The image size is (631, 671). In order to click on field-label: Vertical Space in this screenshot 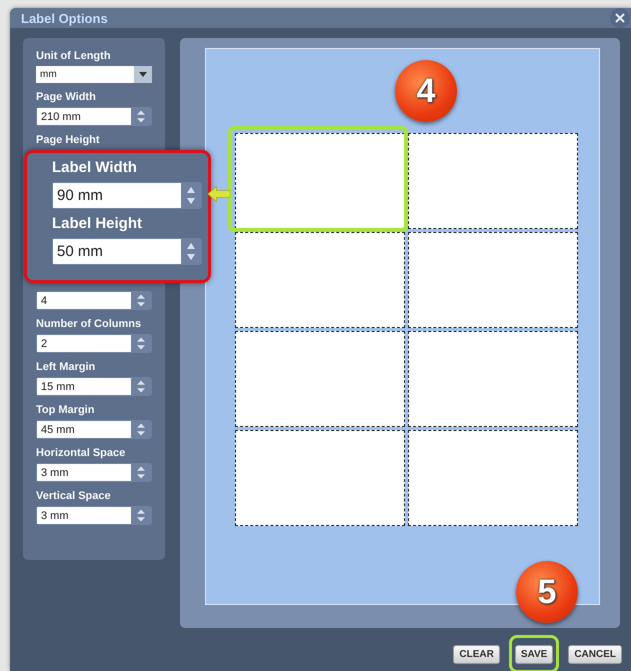, I will do `click(74, 496)`.